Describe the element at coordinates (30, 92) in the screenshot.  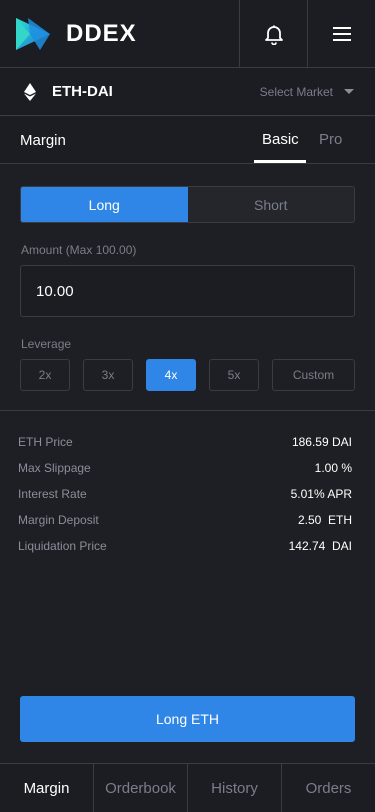
I see `ethereum-icon` at that location.